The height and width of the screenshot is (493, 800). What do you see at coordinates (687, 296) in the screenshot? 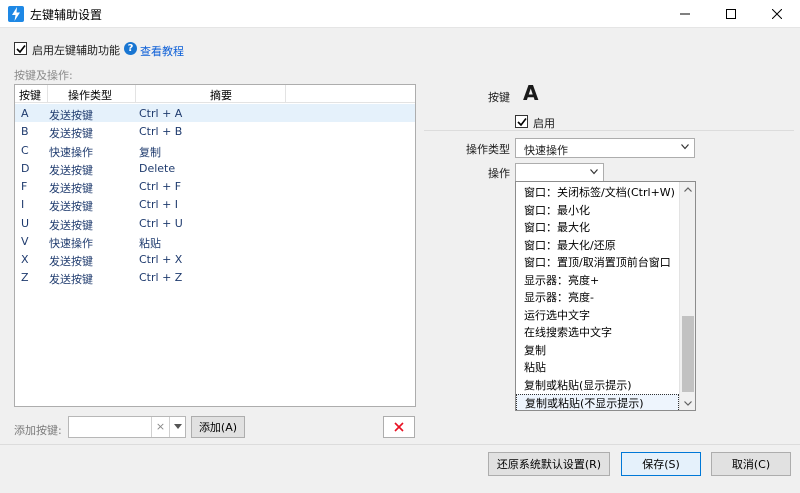
I see `dropdown-scrollbar` at bounding box center [687, 296].